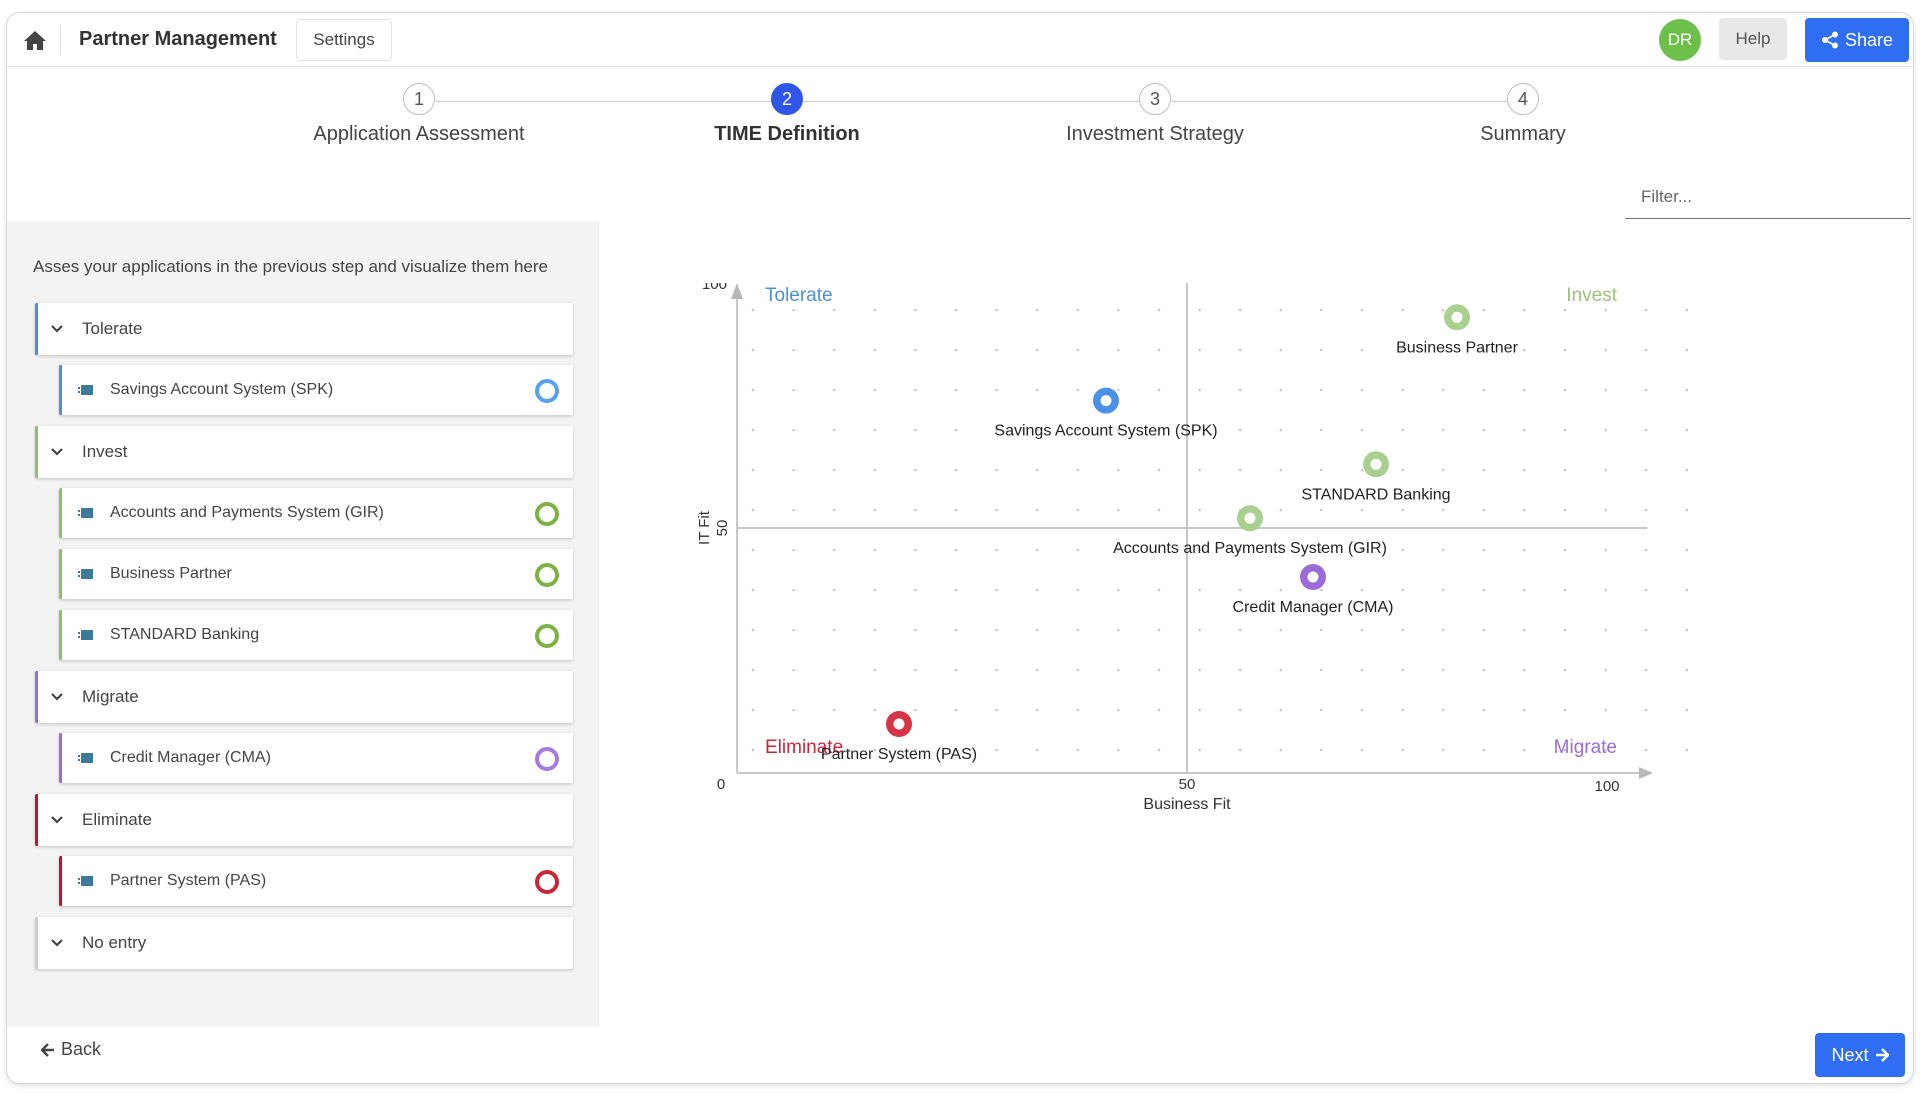 This screenshot has width=1920, height=1098. Describe the element at coordinates (304, 820) in the screenshot. I see `group-header-eliminate: Eliminate` at that location.